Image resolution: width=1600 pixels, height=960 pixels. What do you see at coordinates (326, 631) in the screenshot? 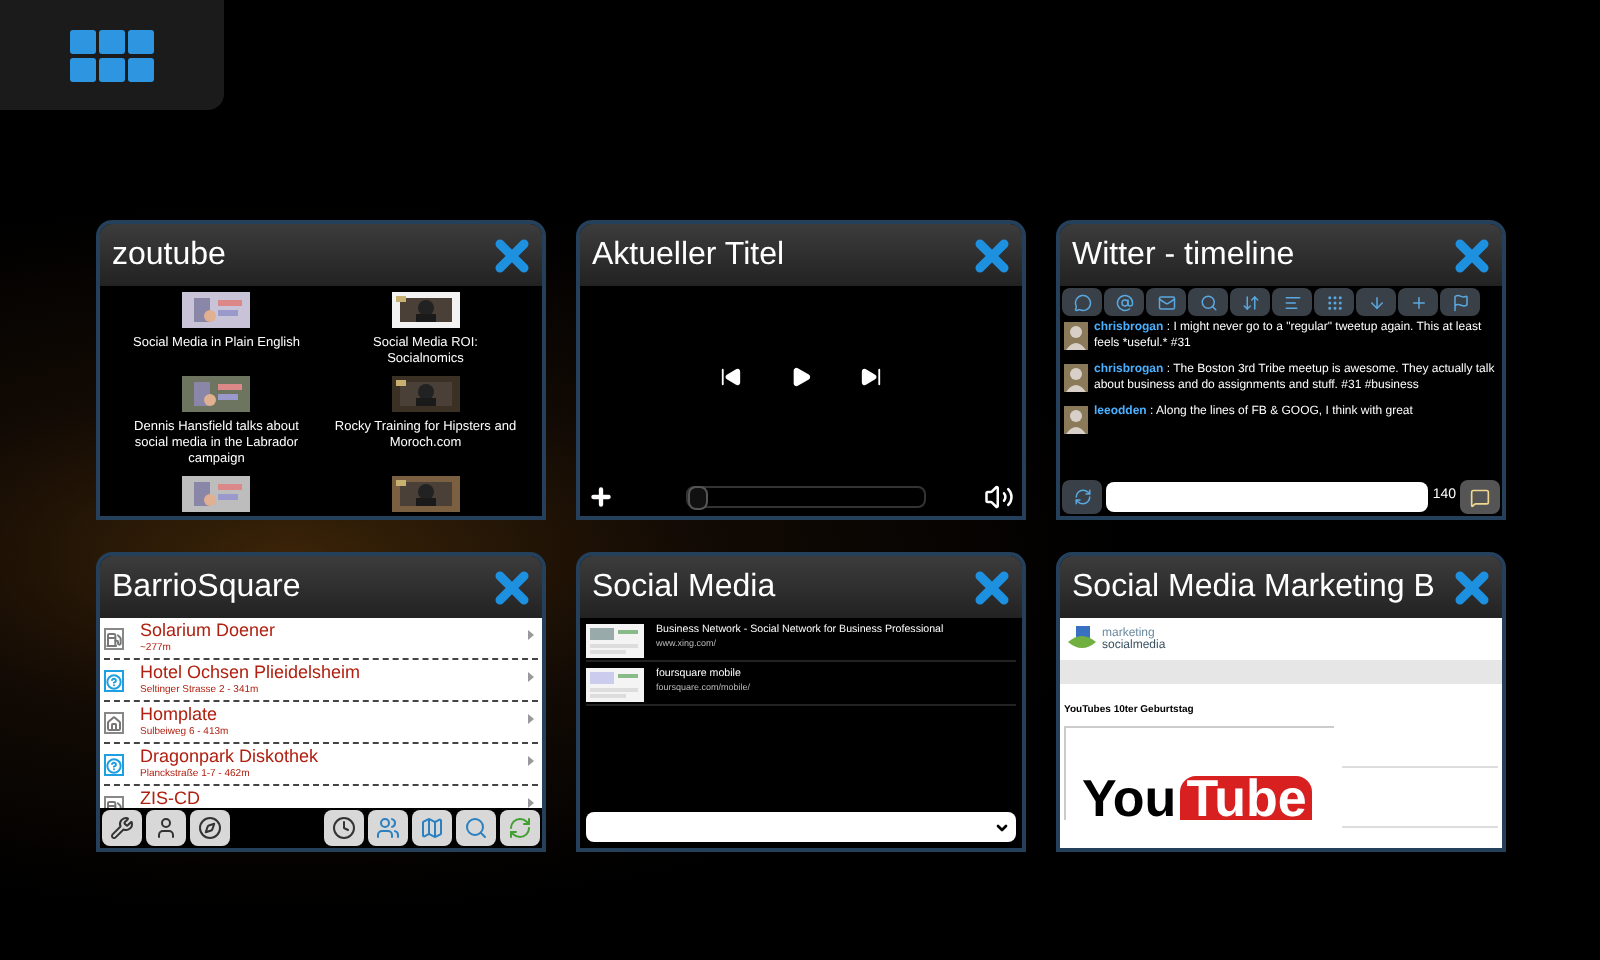
I see `place-name: Solarium Doener` at bounding box center [326, 631].